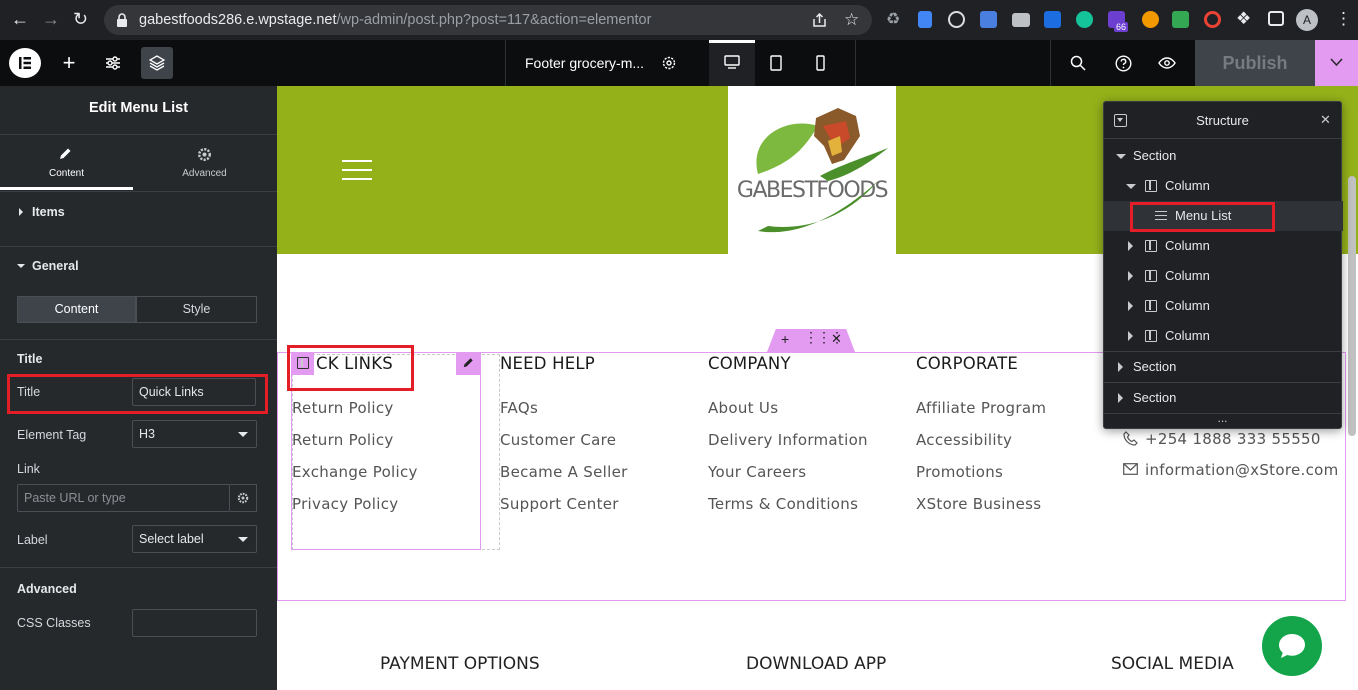  Describe the element at coordinates (25, 63) in the screenshot. I see `elementor-logo-icon` at that location.